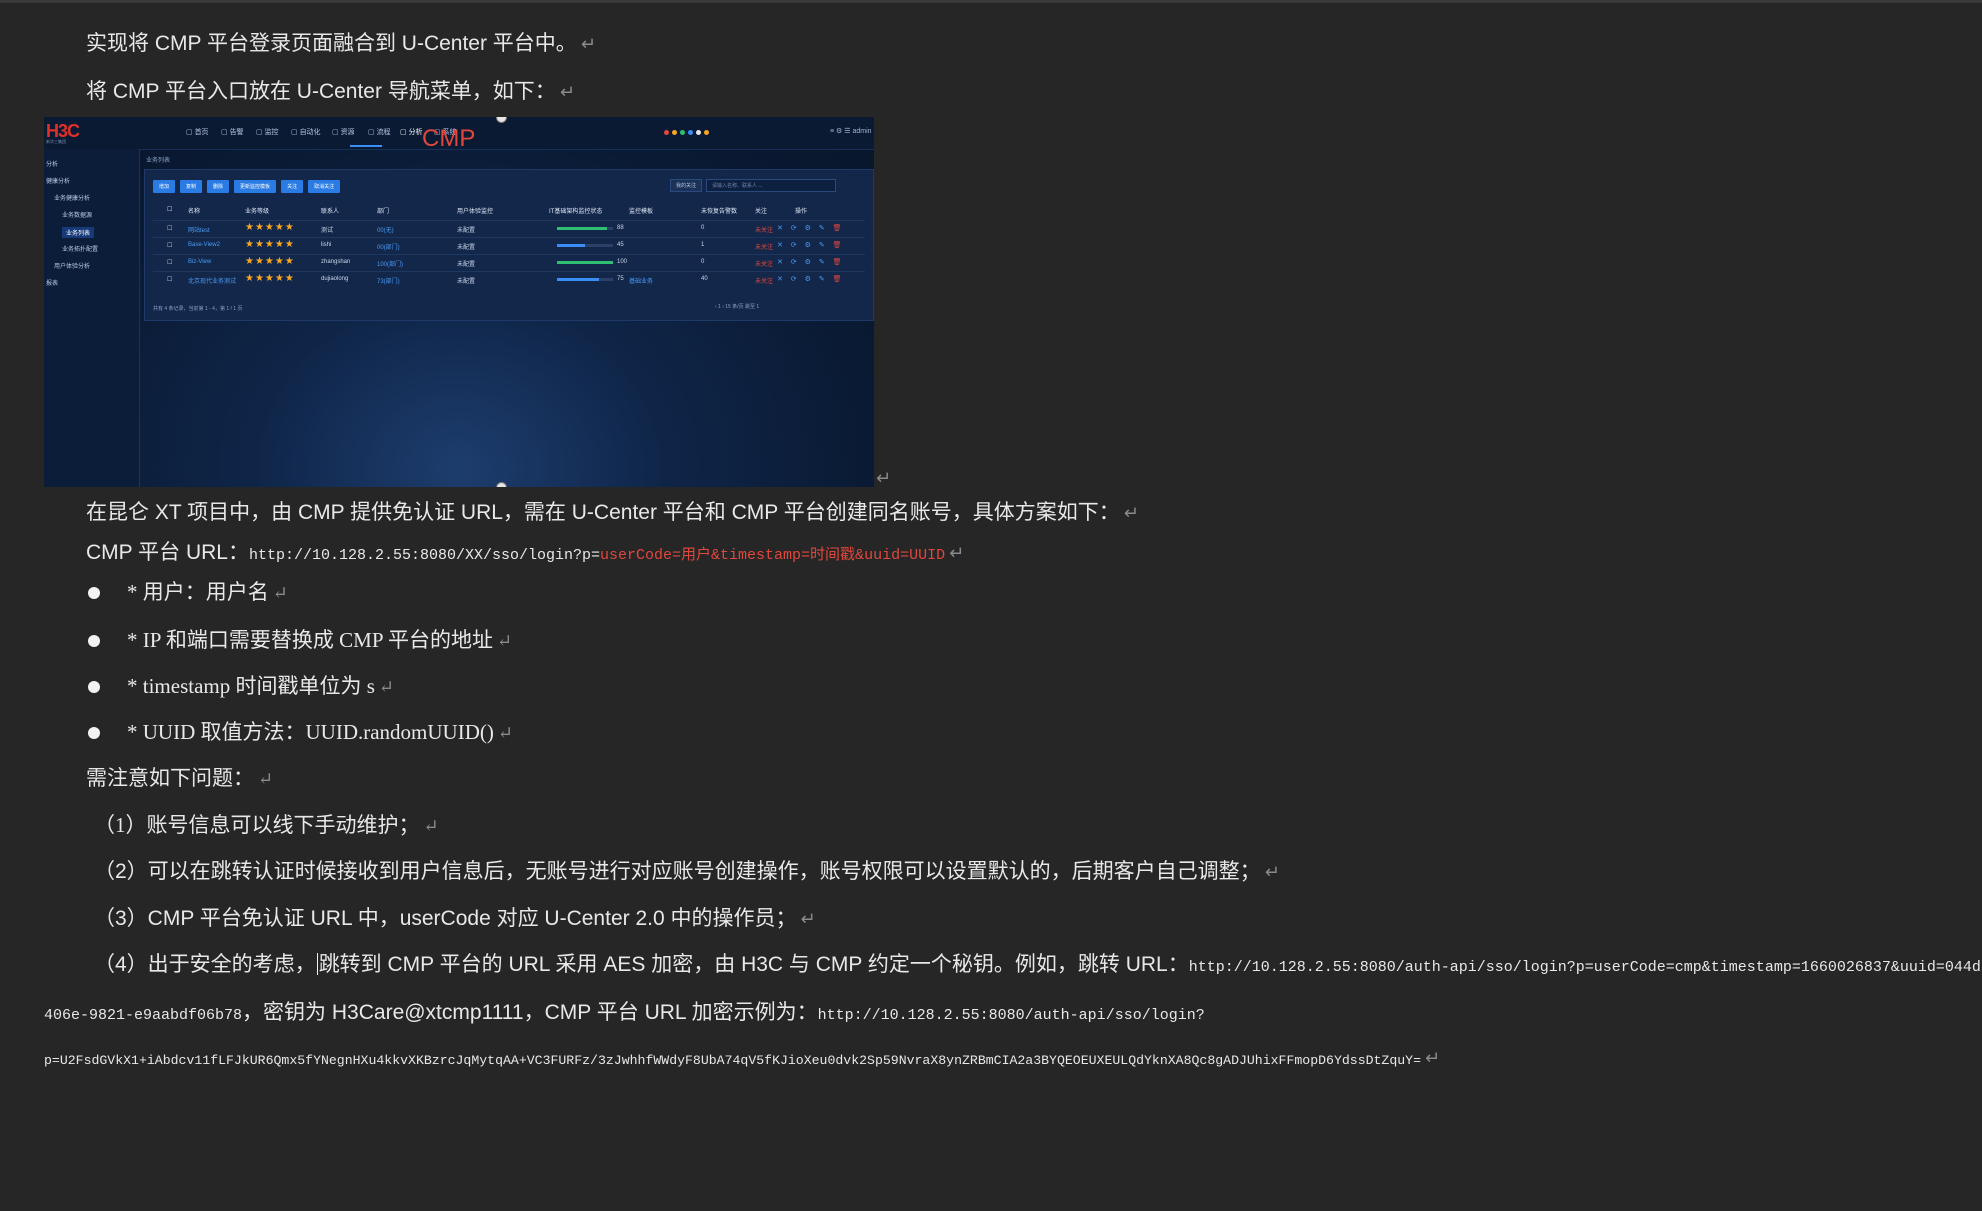  Describe the element at coordinates (379, 132) in the screenshot. I see `nav-item-process: ▢ 流程` at that location.